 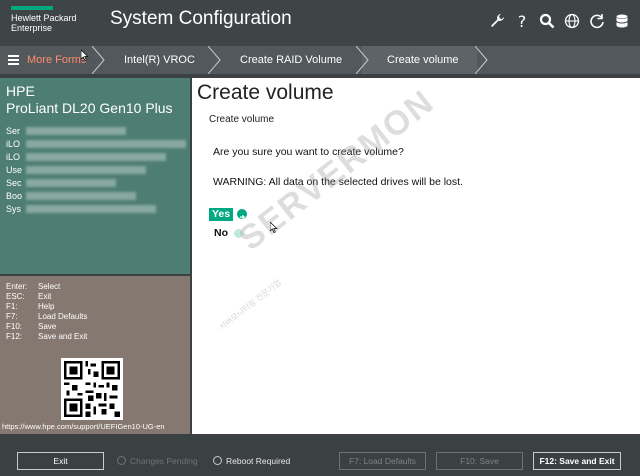 What do you see at coordinates (15, 296) in the screenshot?
I see `key-name: ESC:` at bounding box center [15, 296].